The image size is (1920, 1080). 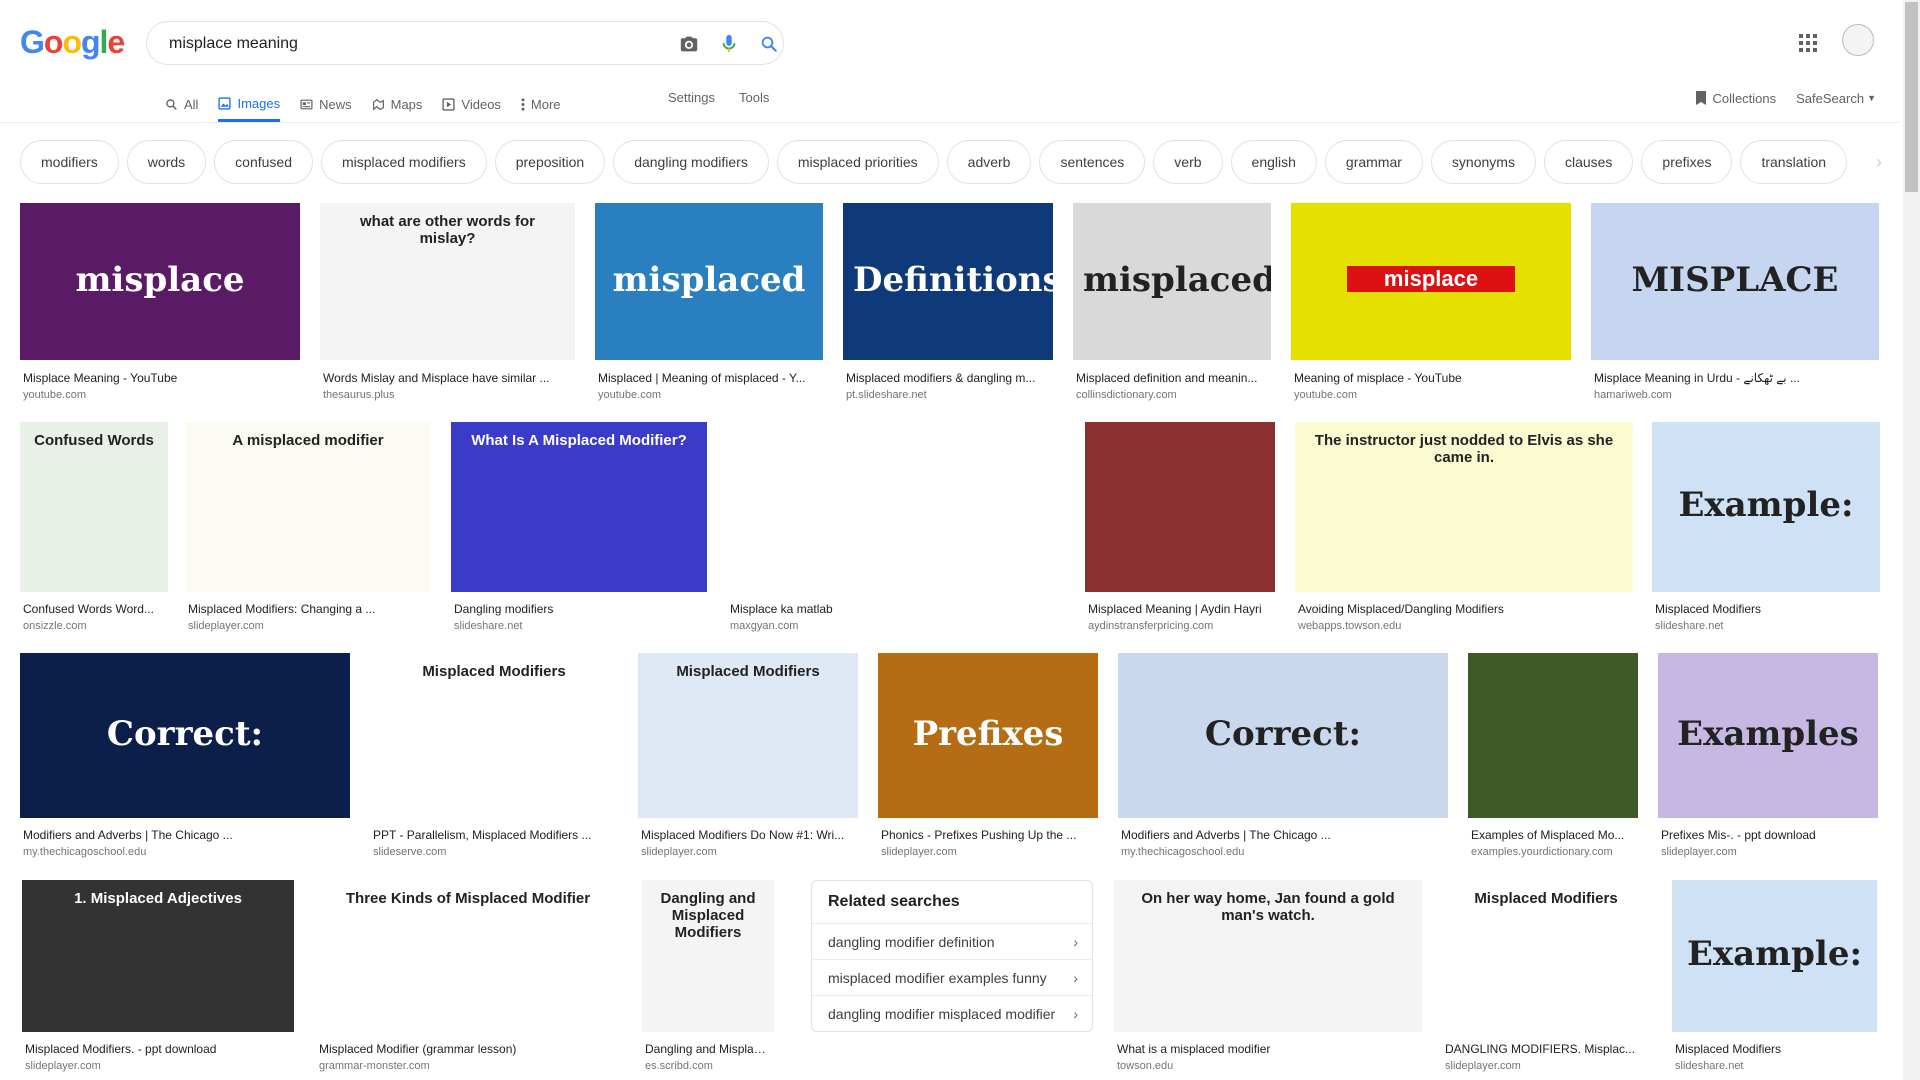 What do you see at coordinates (579, 507) in the screenshot?
I see `image-thumbnail: What Is A Misplaced Modifier?` at bounding box center [579, 507].